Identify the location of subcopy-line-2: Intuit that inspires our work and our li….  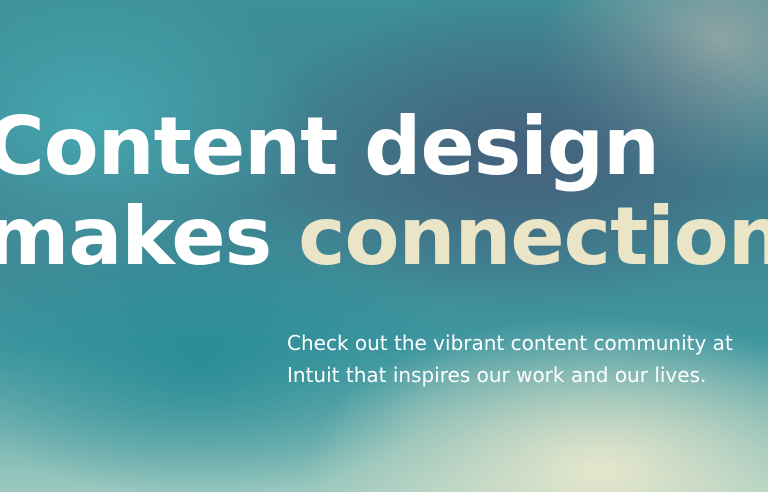
(497, 375).